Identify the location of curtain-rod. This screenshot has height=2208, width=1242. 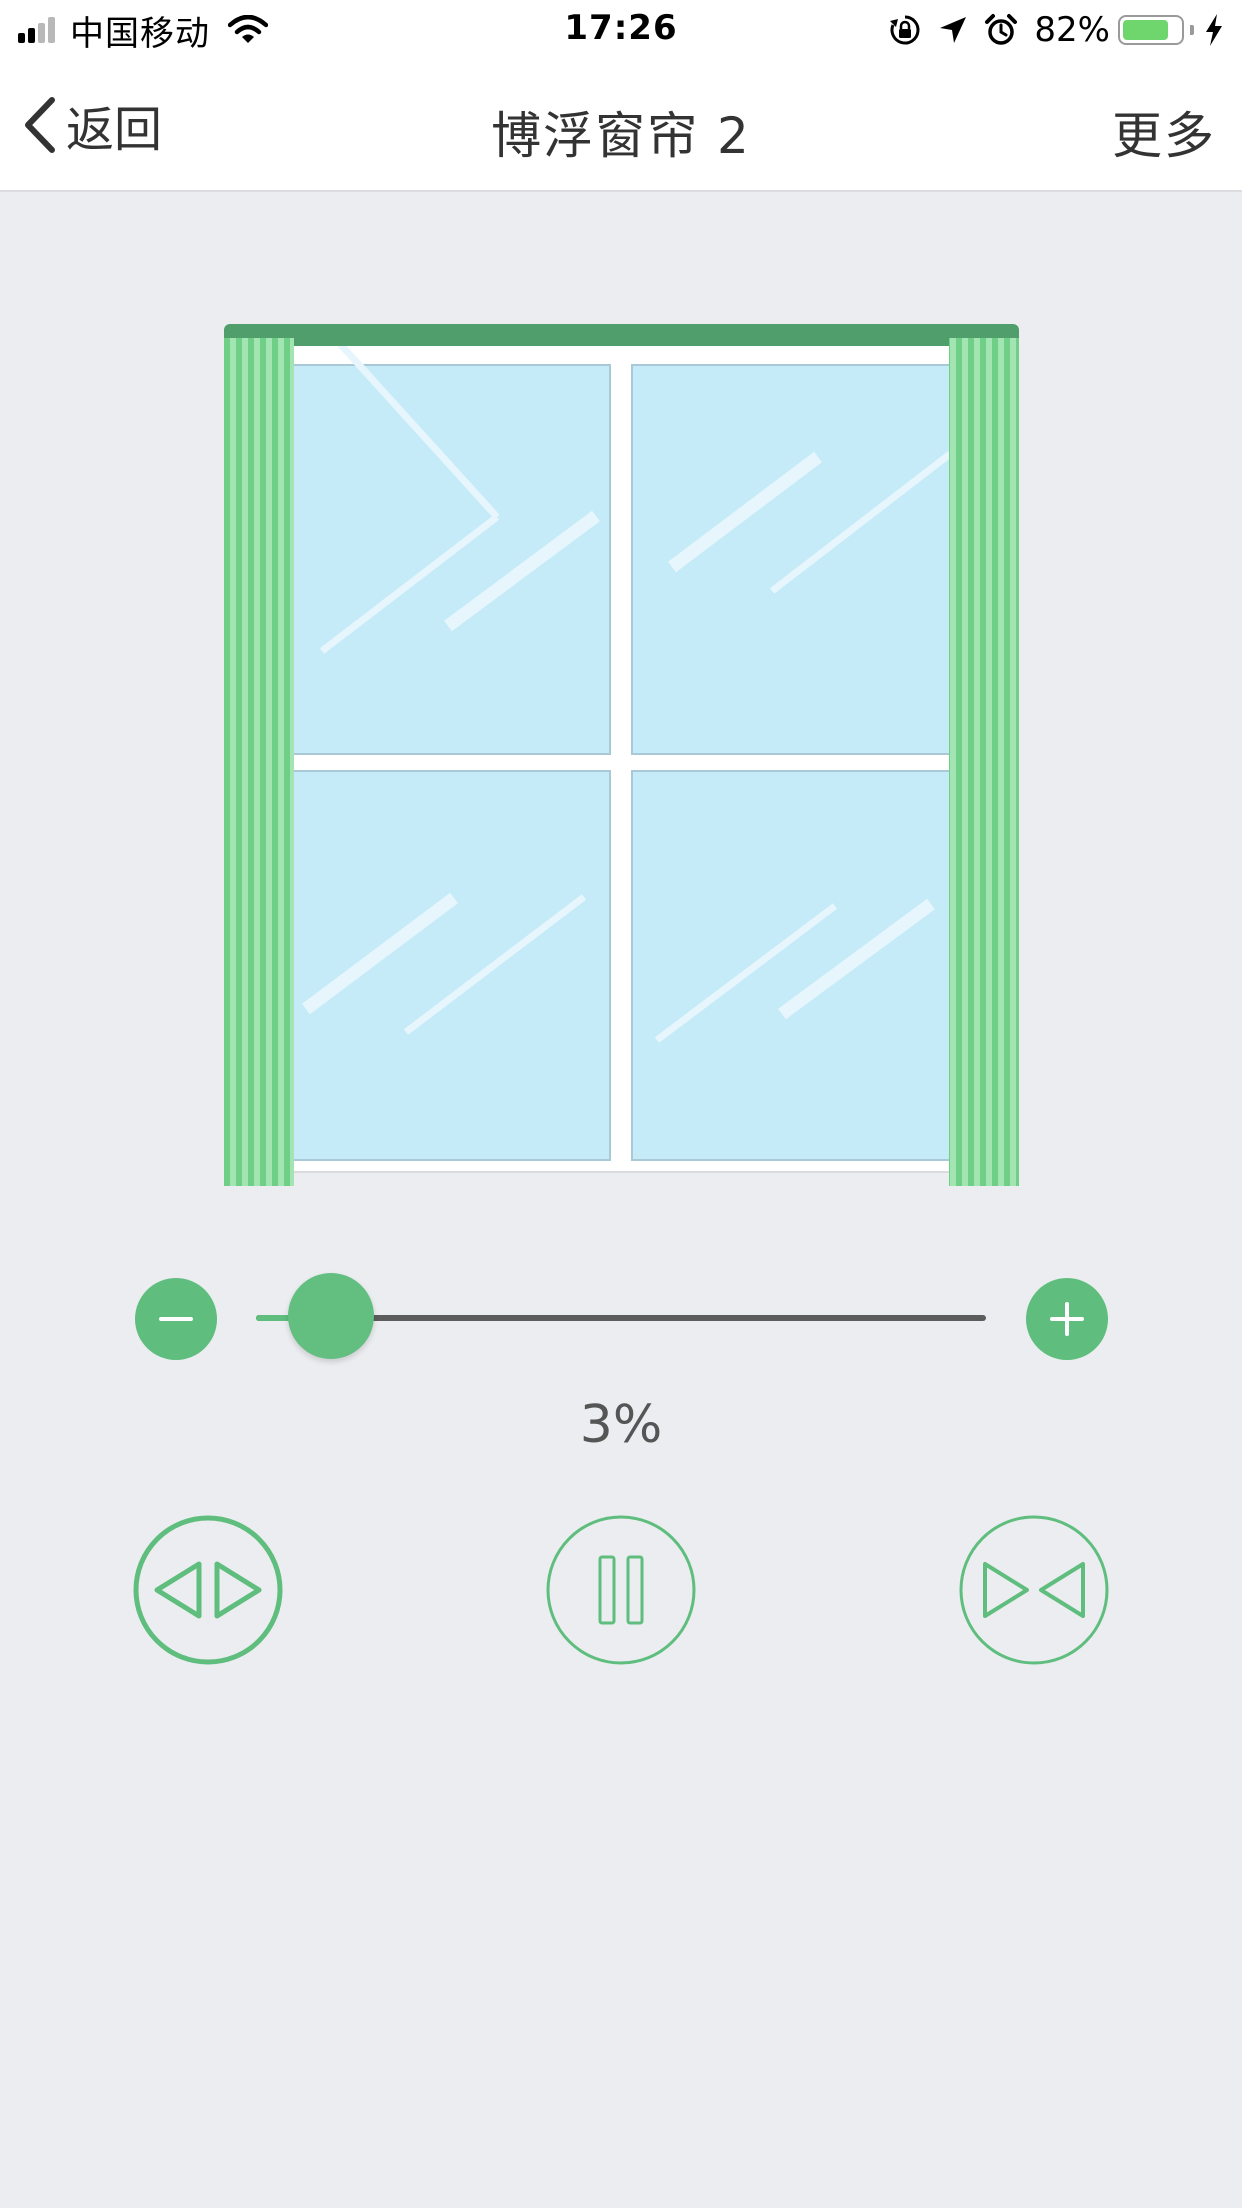
(621, 335).